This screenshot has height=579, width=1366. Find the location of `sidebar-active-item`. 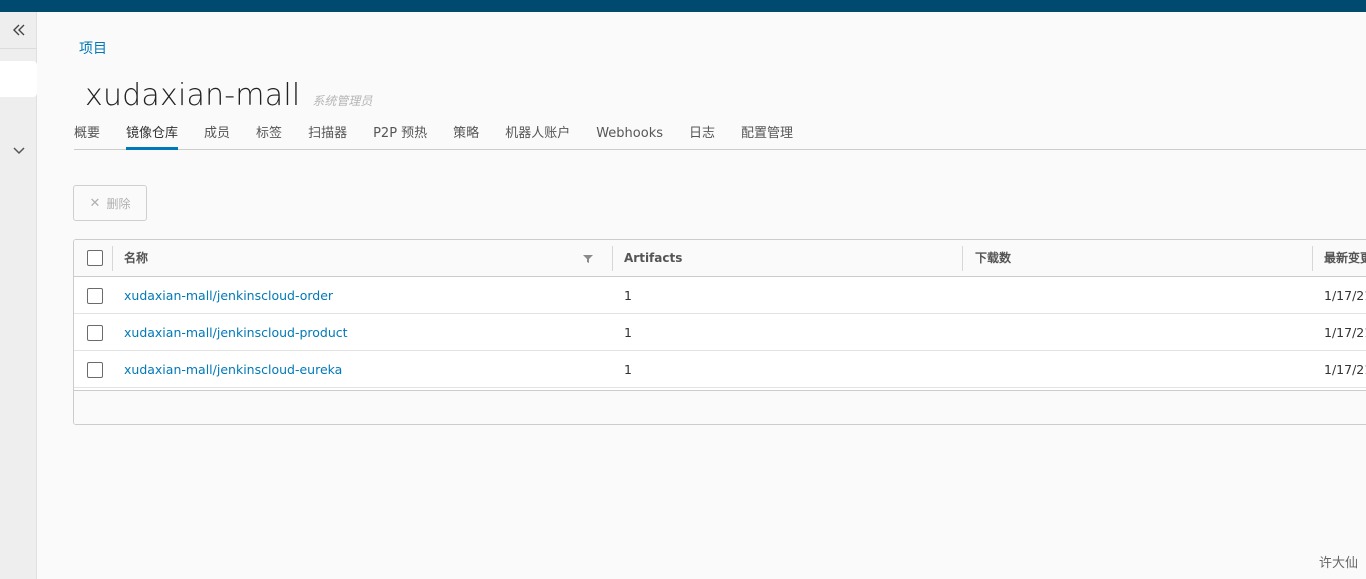

sidebar-active-item is located at coordinates (18, 79).